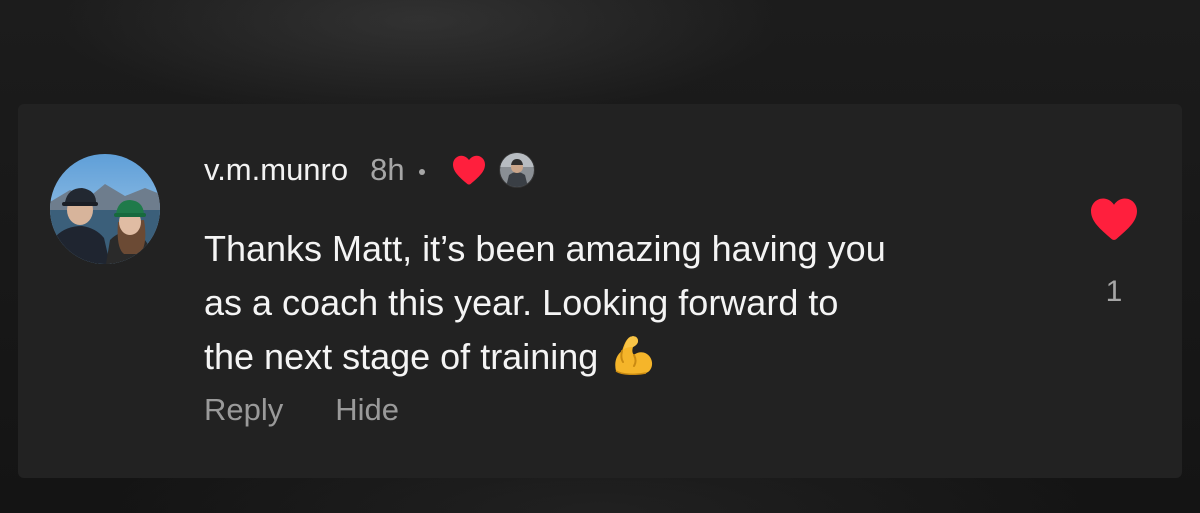 Image resolution: width=1200 pixels, height=513 pixels. What do you see at coordinates (469, 172) in the screenshot?
I see `creator-liked-heart-icon` at bounding box center [469, 172].